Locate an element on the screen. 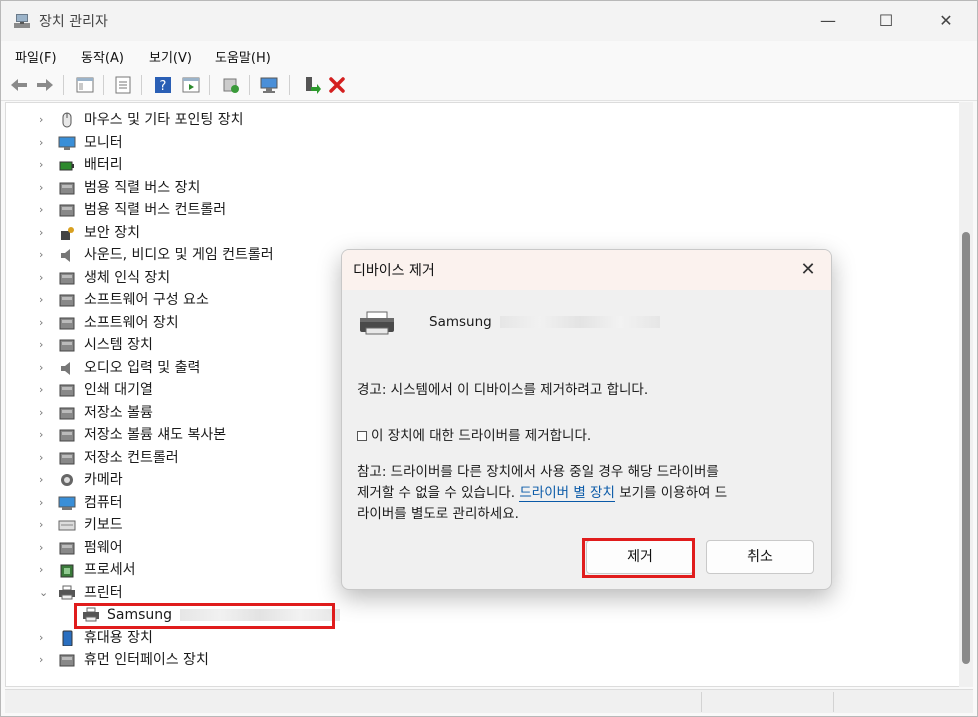  tree-item-label: 카메라 is located at coordinates (103, 480).